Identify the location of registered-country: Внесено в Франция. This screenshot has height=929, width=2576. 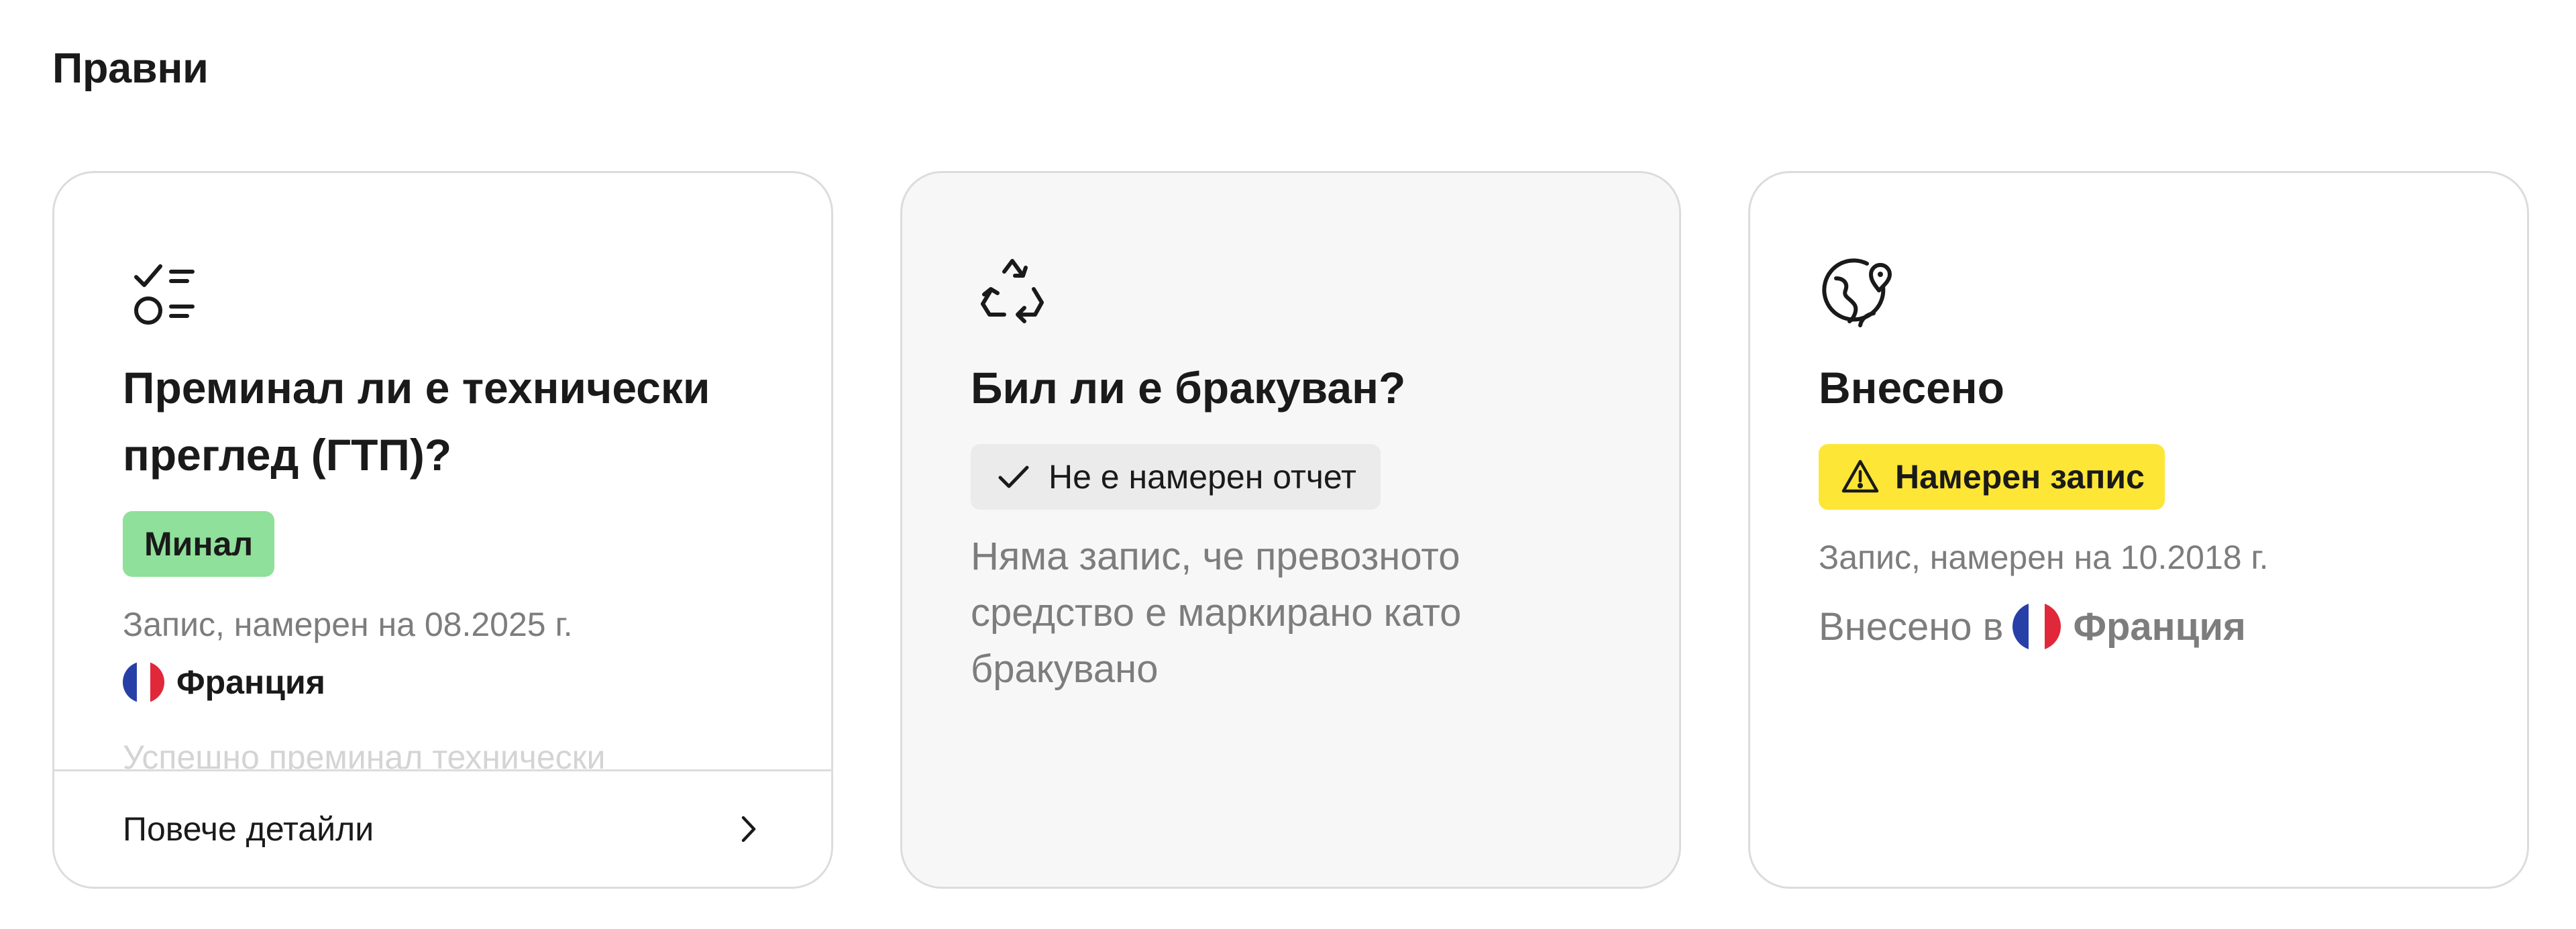
(2032, 626).